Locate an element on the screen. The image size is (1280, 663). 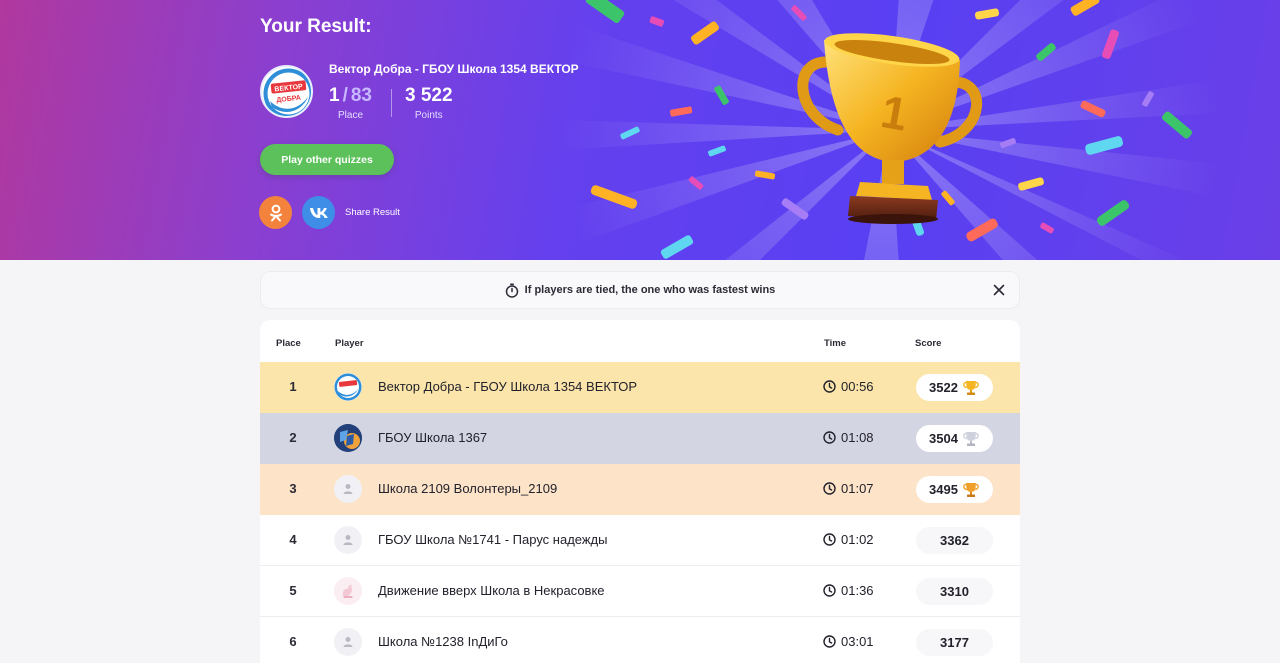
row-score: 3495 is located at coordinates (954, 489).